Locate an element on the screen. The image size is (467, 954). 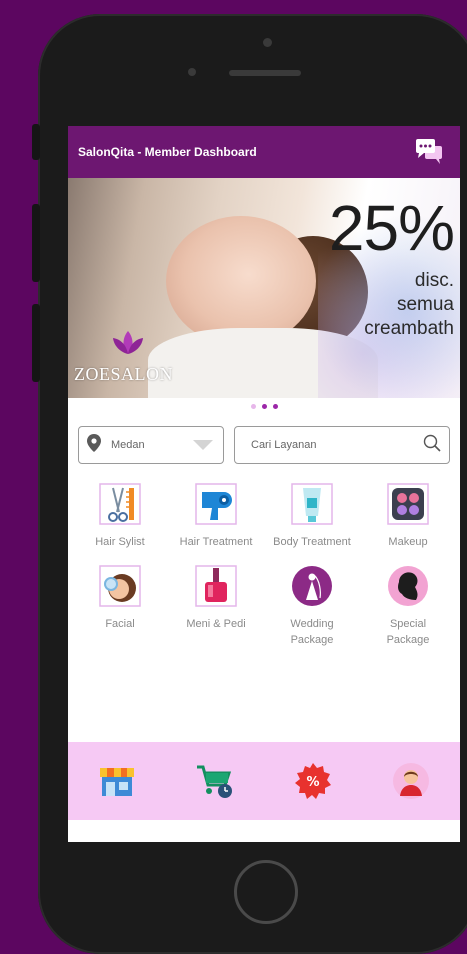
category-makeup: Makeup is located at coordinates (408, 516).